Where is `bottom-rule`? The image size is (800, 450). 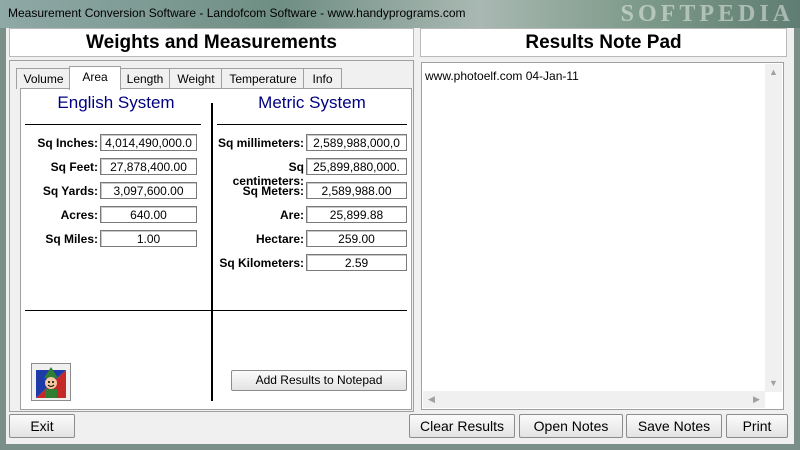 bottom-rule is located at coordinates (216, 310).